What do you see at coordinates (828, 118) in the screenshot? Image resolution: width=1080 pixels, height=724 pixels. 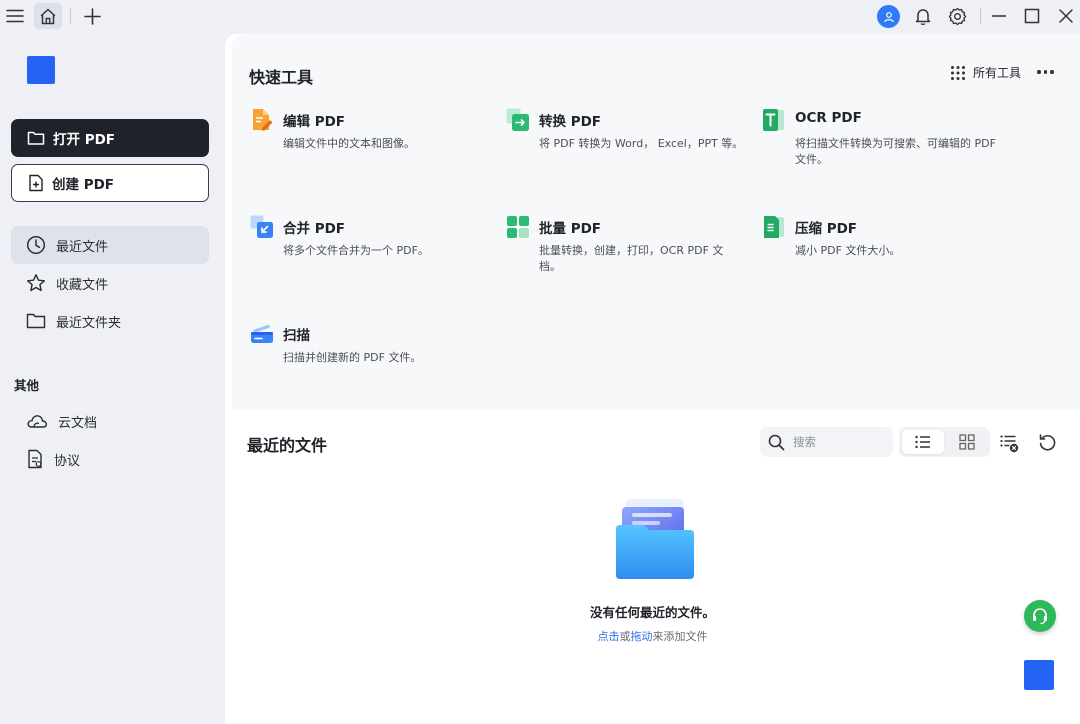 I see `tool-title: OCR PDF` at bounding box center [828, 118].